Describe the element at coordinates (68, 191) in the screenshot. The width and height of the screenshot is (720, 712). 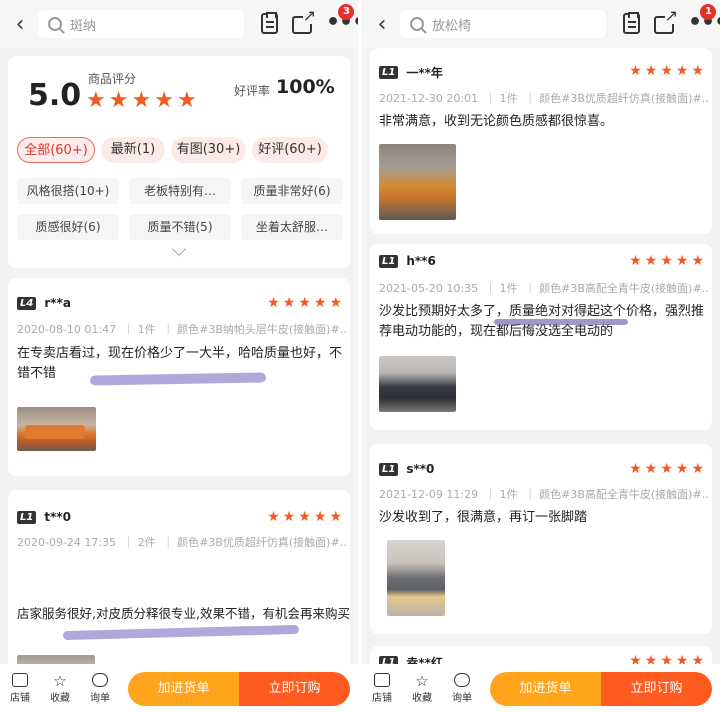
I see `tag-chip: 风格很搭(10+)` at that location.